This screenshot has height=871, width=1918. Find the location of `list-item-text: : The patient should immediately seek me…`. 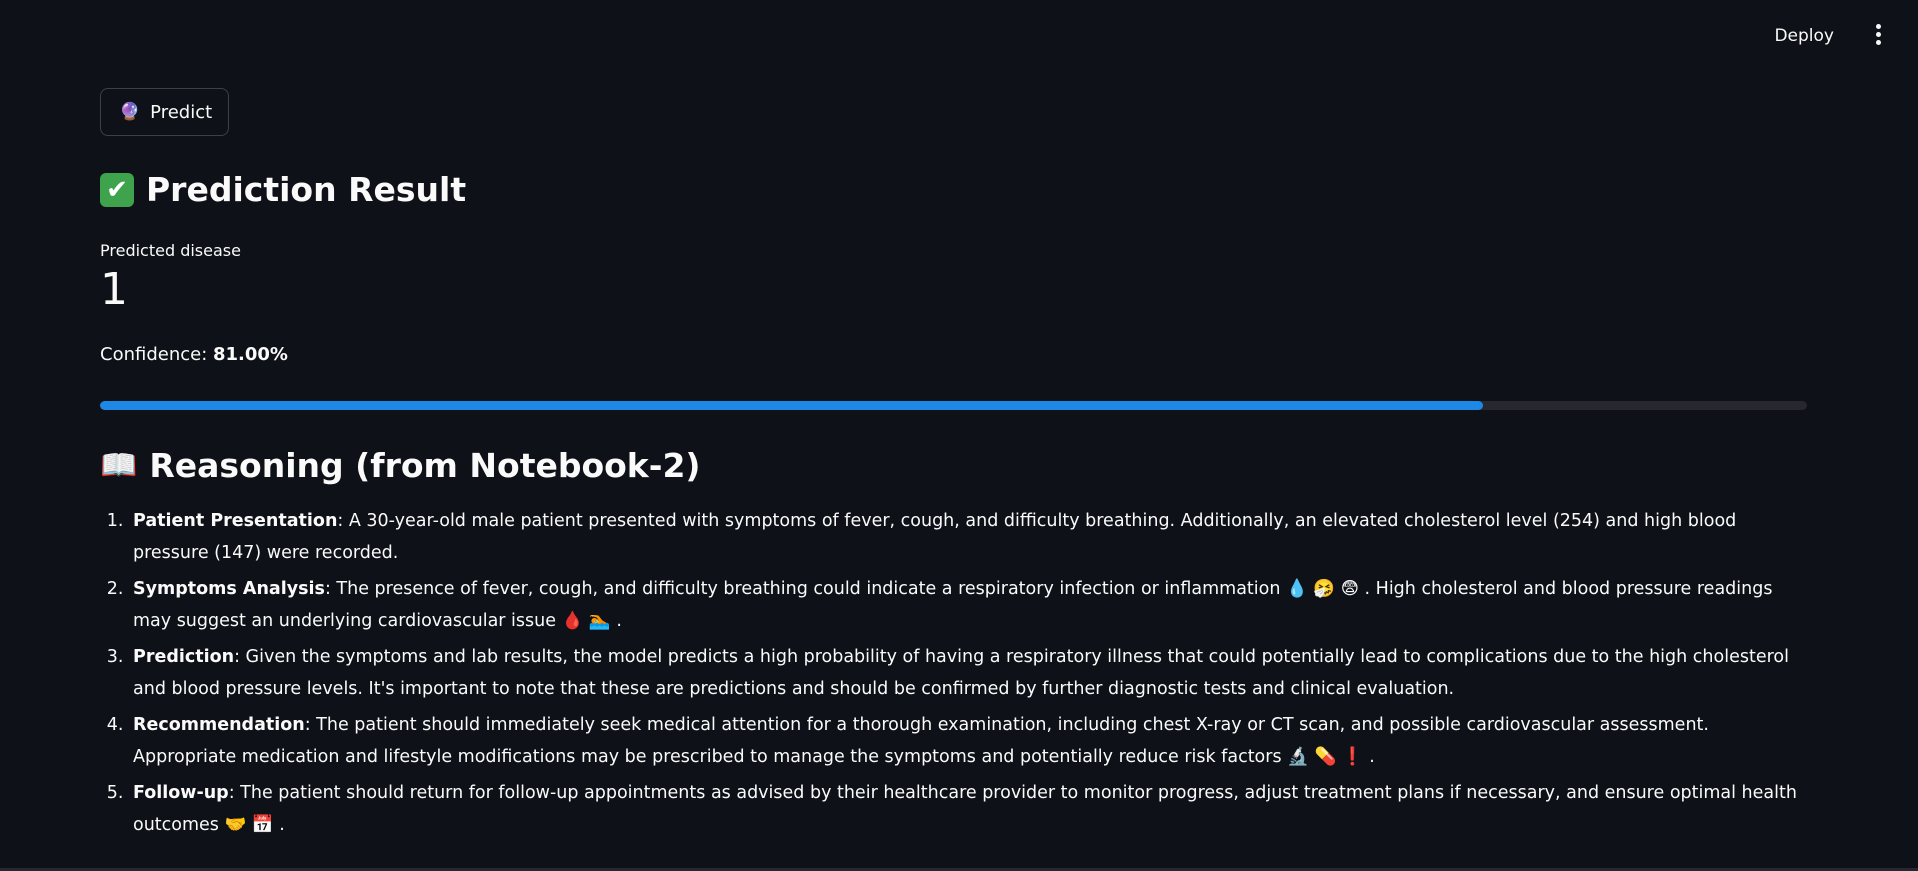

list-item-text: : The patient should immediately seek me… is located at coordinates (921, 741).